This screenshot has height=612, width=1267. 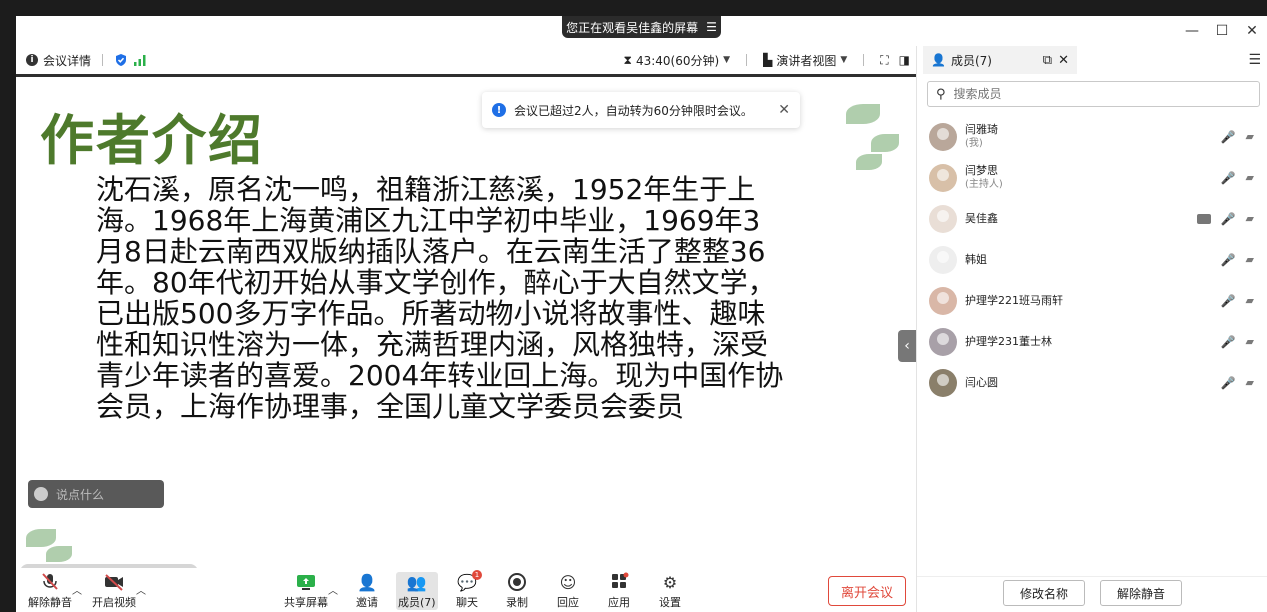 What do you see at coordinates (1014, 300) in the screenshot?
I see `member-name: 护理学221班马雨轩` at bounding box center [1014, 300].